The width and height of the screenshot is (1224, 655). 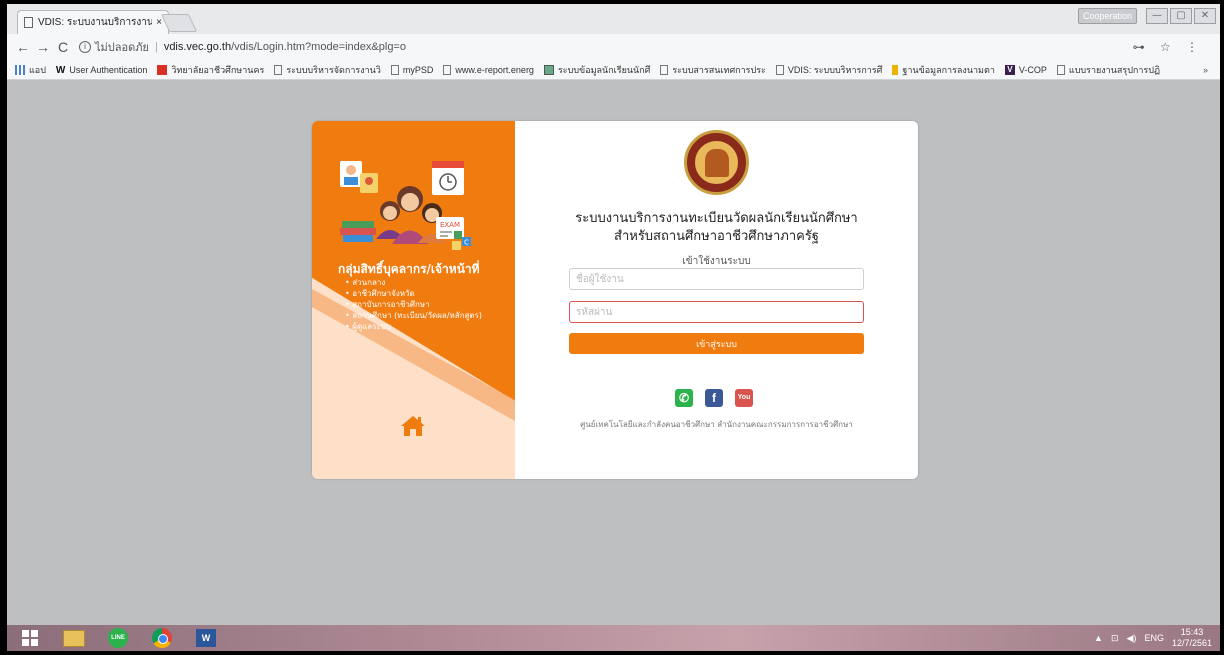 I want to click on taskbar-word: W, so click(x=206, y=638).